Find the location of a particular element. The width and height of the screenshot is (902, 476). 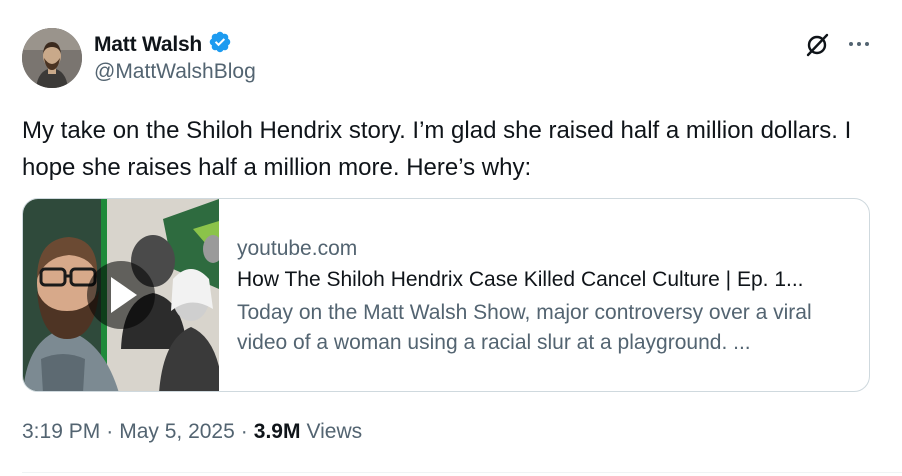

avatar is located at coordinates (52, 58).